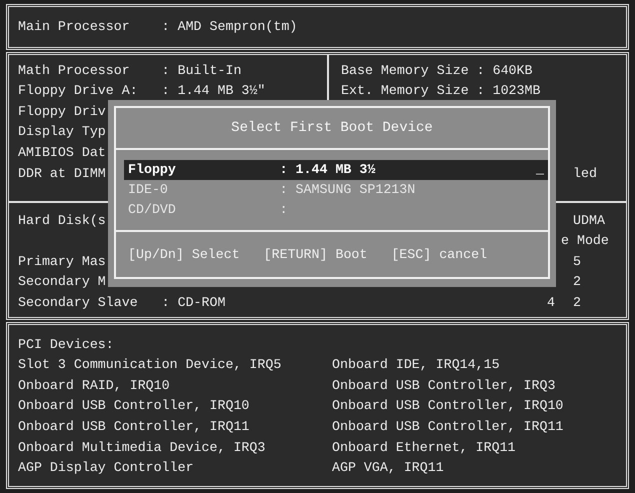 Image resolution: width=635 pixels, height=493 pixels. Describe the element at coordinates (194, 303) in the screenshot. I see `field-value: : CD-ROM` at that location.